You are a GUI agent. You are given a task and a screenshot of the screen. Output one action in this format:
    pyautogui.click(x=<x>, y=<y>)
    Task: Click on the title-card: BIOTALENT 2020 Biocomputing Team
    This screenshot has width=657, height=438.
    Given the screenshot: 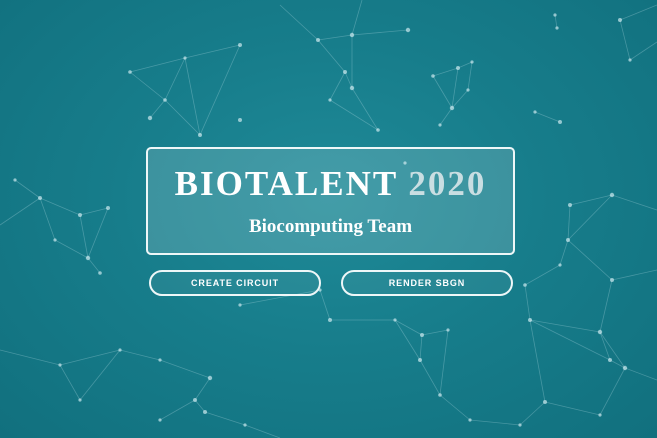 What is the action you would take?
    pyautogui.click(x=330, y=201)
    